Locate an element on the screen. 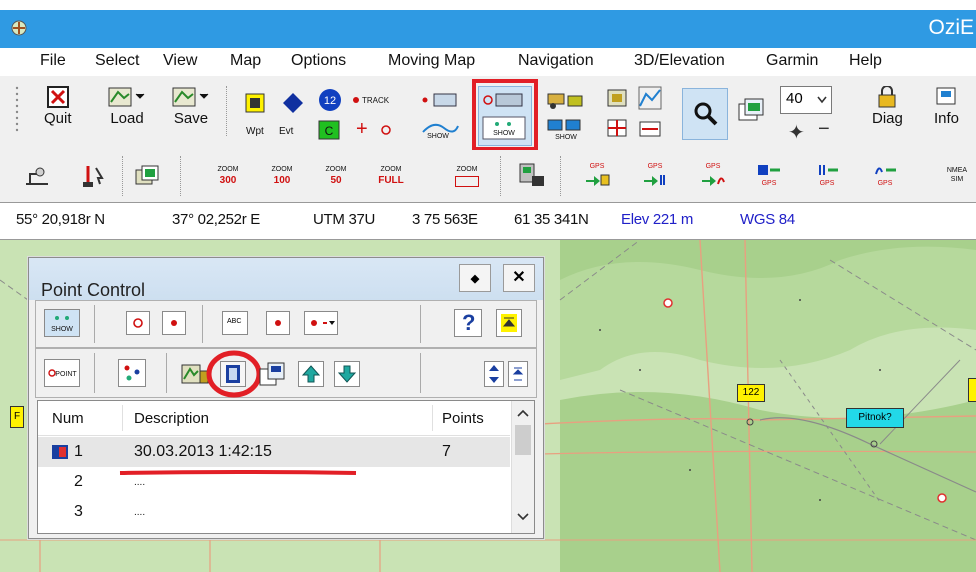 The width and height of the screenshot is (976, 572). menu-garmin: Garmin is located at coordinates (792, 61).